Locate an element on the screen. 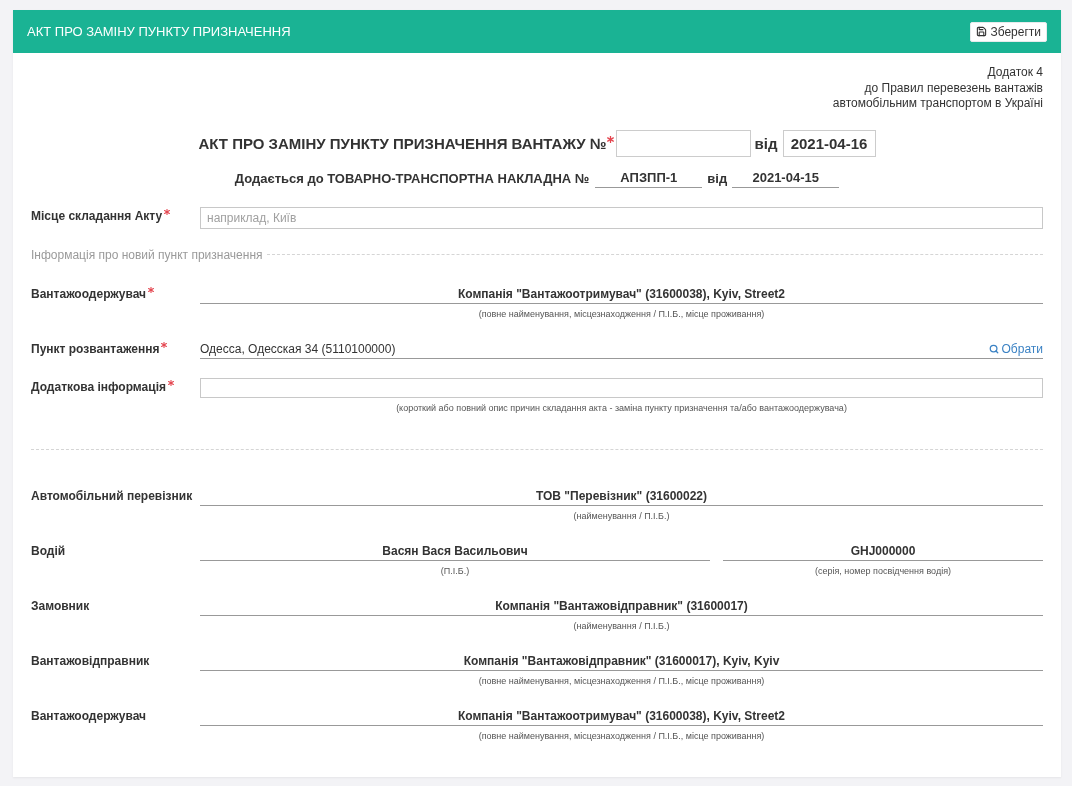  field-value: Одесса, Одесская 34 (5110100000) is located at coordinates (298, 349).